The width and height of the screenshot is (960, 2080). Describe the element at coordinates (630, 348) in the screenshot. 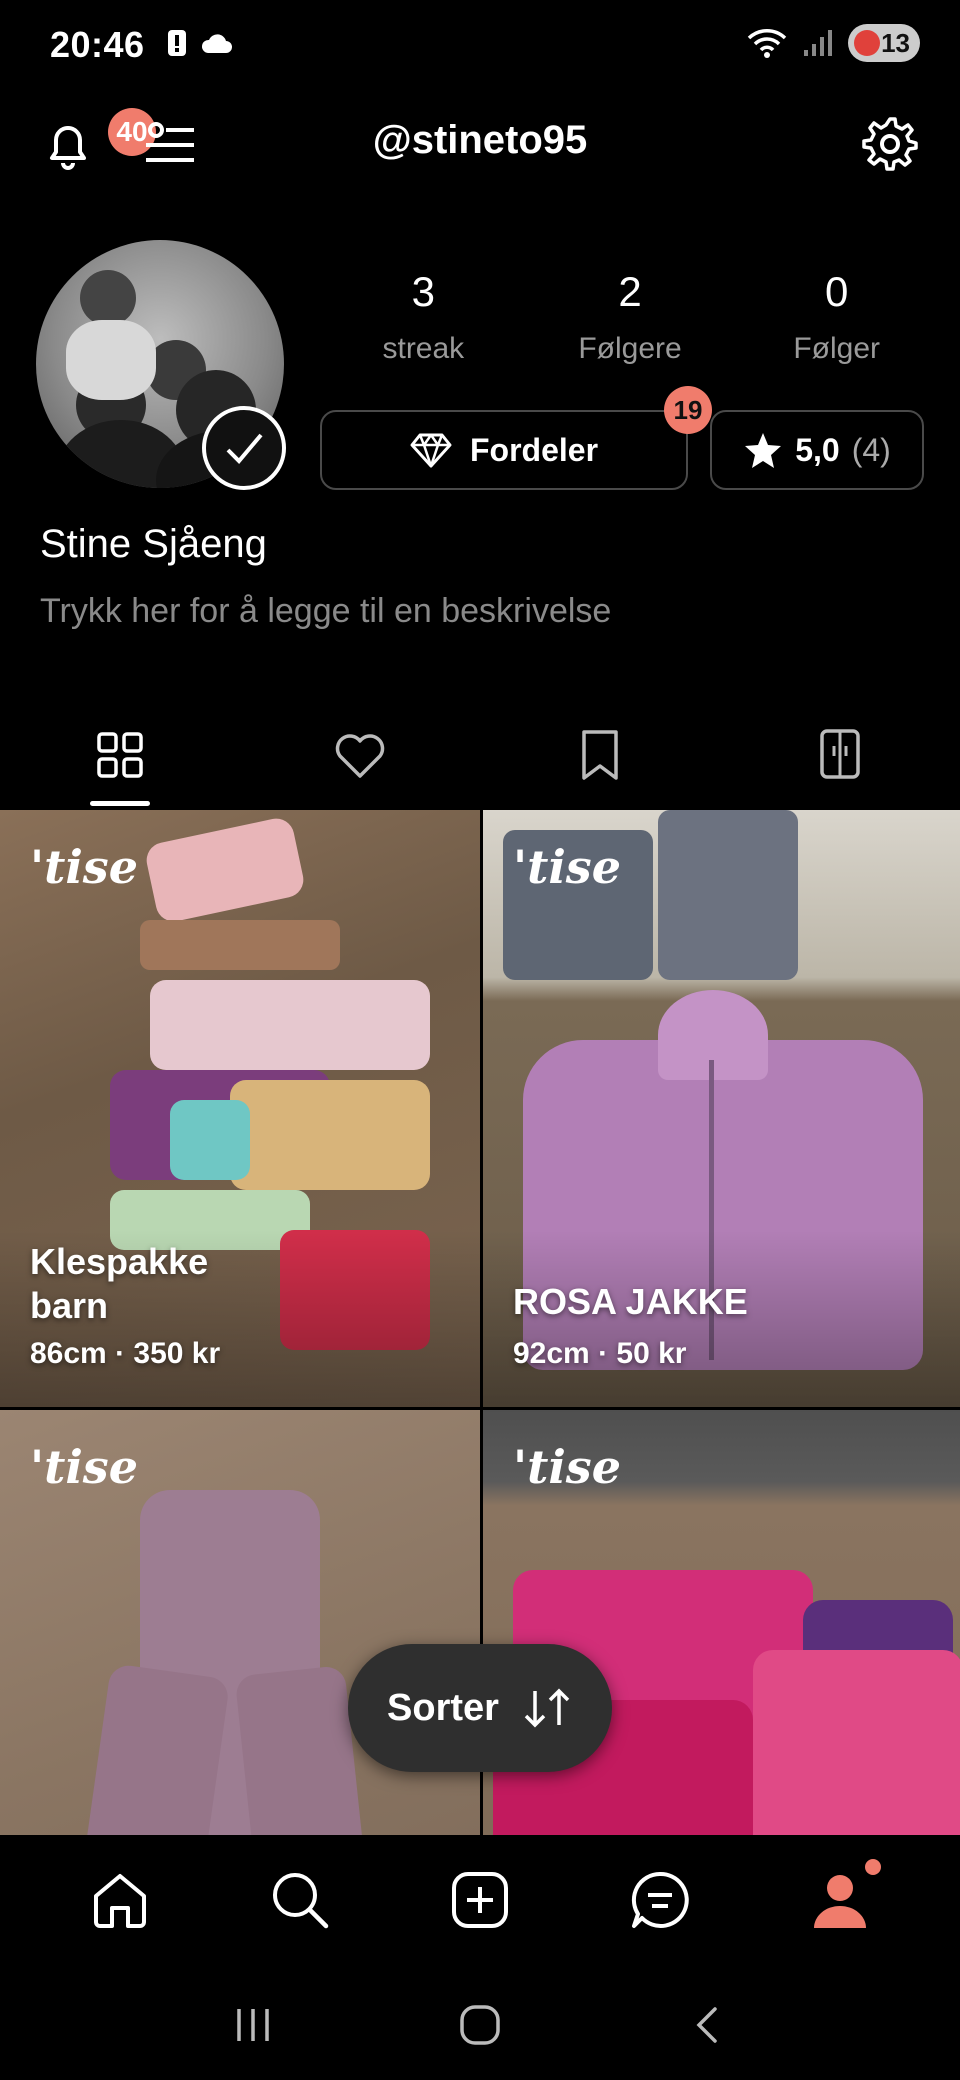

I see `stat-label: Følgere` at that location.